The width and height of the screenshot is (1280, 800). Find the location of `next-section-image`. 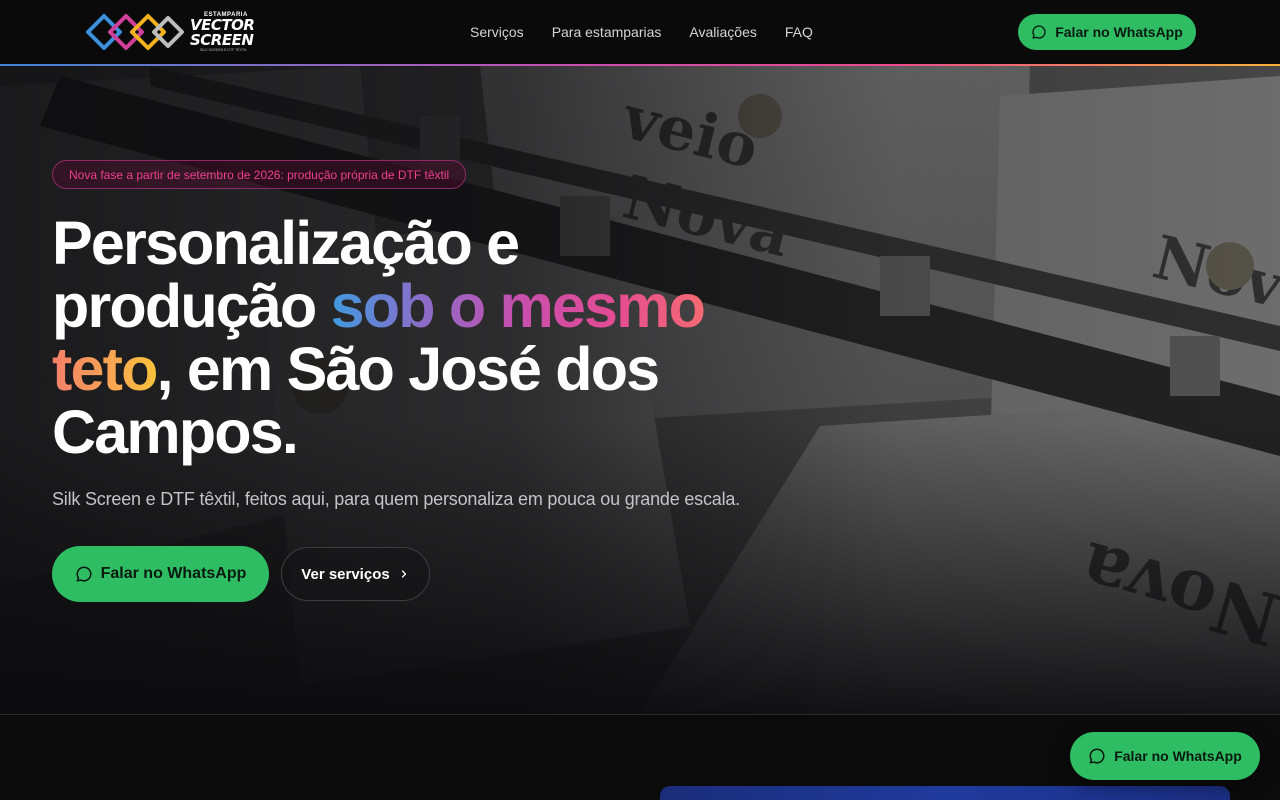

next-section-image is located at coordinates (945, 793).